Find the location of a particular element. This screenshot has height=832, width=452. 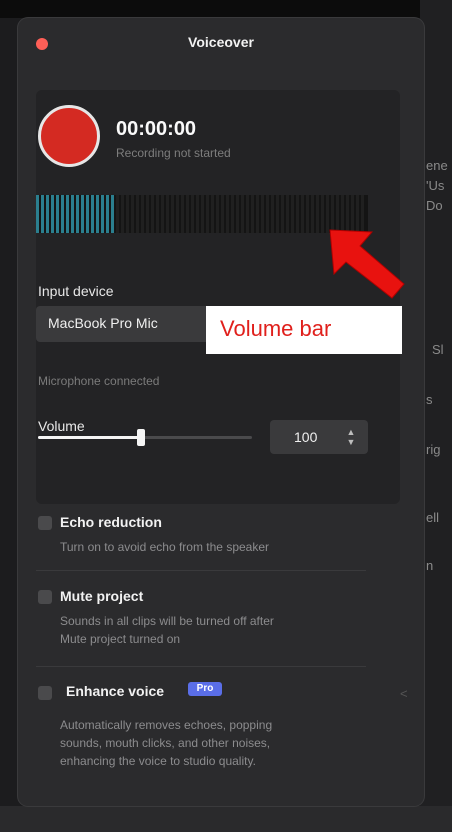

volume-stepper-icon: ▲ ▼ is located at coordinates (351, 437).